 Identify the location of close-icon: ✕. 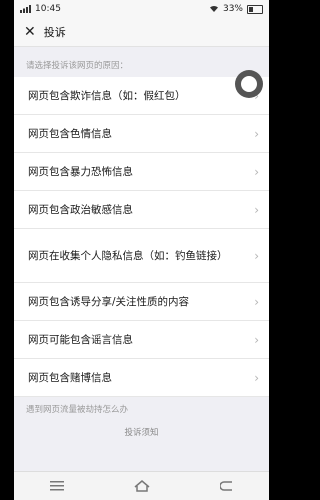
(30, 32).